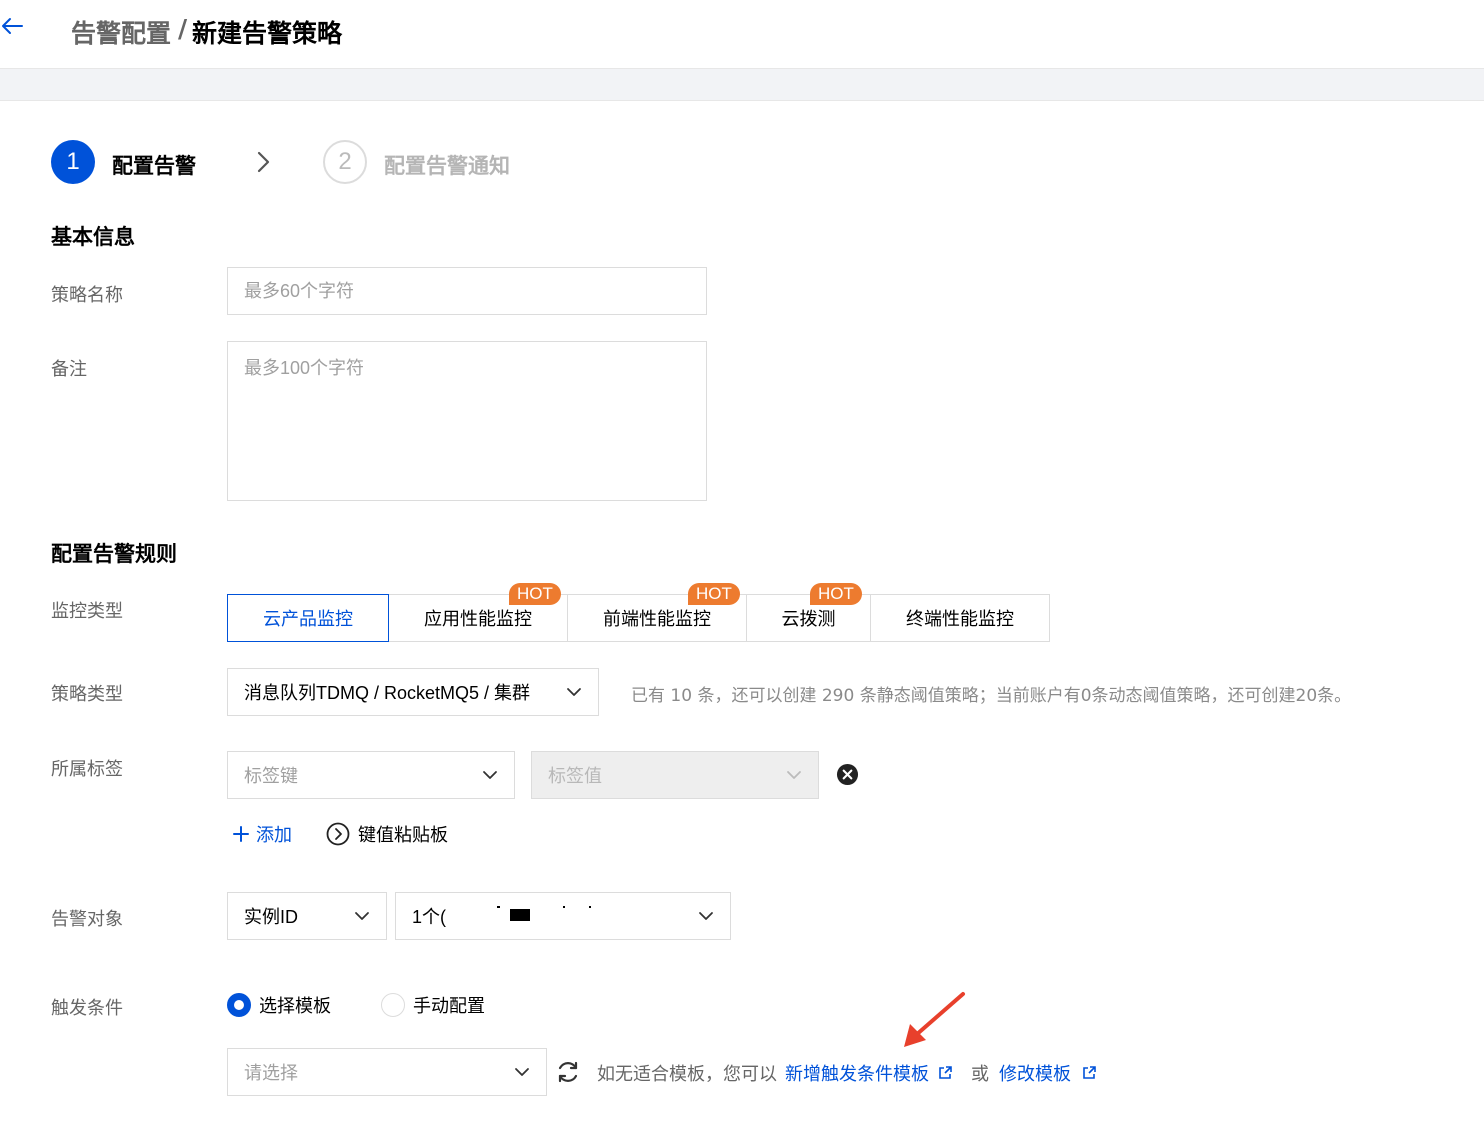 Image resolution: width=1484 pixels, height=1122 pixels. I want to click on tab-label: 云产品监控, so click(308, 619).